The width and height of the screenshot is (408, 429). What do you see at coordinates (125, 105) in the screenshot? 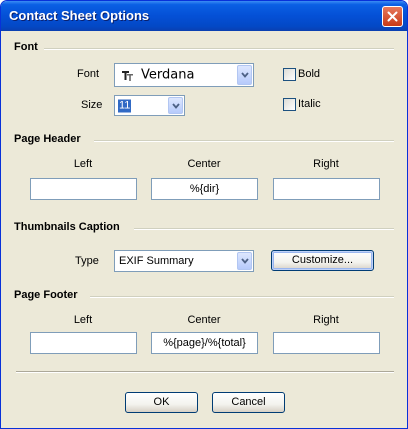
I see `size-select-value: 11` at bounding box center [125, 105].